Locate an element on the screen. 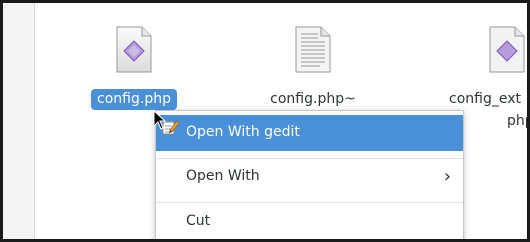 This screenshot has width=530, height=242. file-name-label-line2: php is located at coordinates (517, 121).